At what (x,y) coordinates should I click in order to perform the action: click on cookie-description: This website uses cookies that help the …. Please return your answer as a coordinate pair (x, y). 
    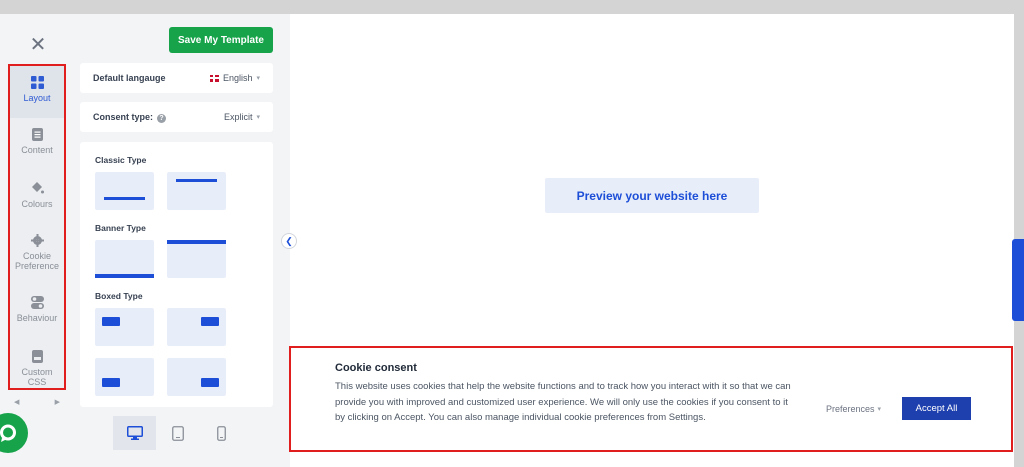
    Looking at the image, I should click on (563, 402).